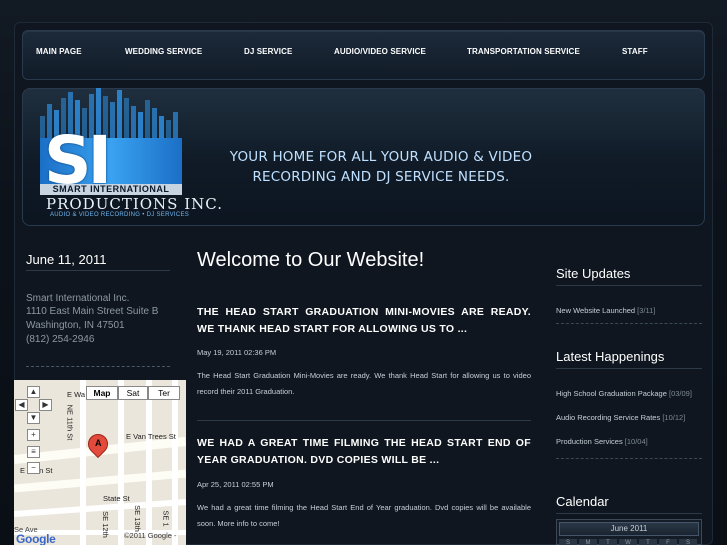  What do you see at coordinates (102, 393) in the screenshot?
I see `map-type-map: Map` at bounding box center [102, 393].